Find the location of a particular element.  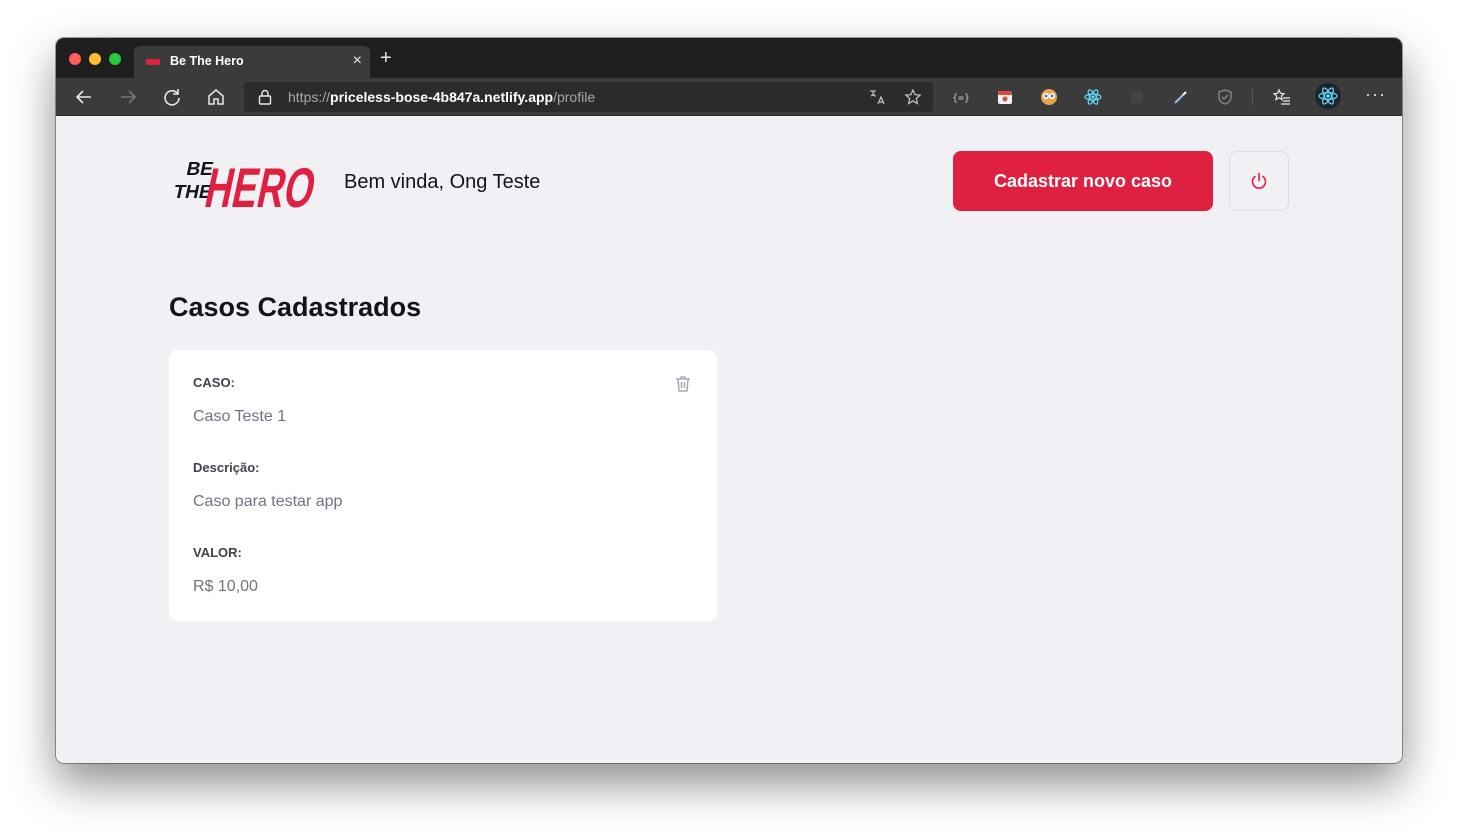

blank-extension-icon is located at coordinates (1137, 97).